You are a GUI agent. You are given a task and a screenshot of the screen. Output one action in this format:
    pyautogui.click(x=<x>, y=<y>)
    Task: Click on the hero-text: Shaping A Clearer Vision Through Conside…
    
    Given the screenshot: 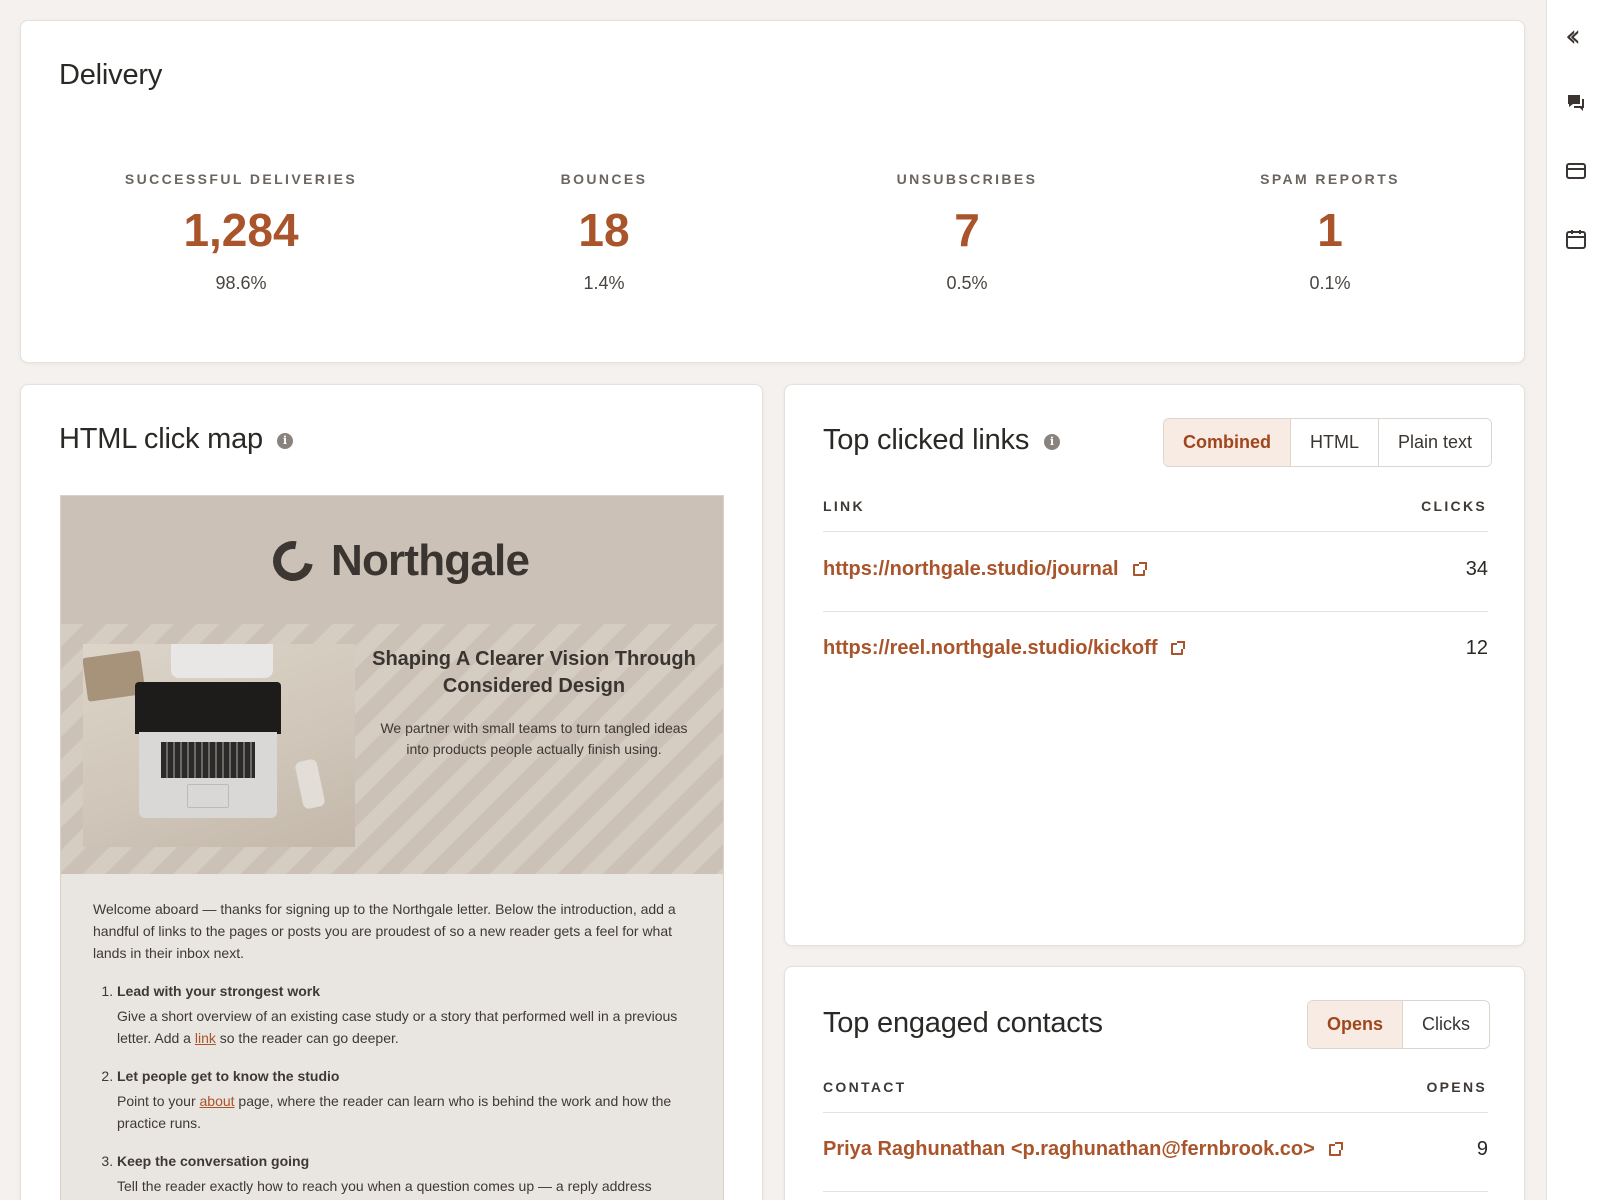 What is the action you would take?
    pyautogui.click(x=534, y=703)
    